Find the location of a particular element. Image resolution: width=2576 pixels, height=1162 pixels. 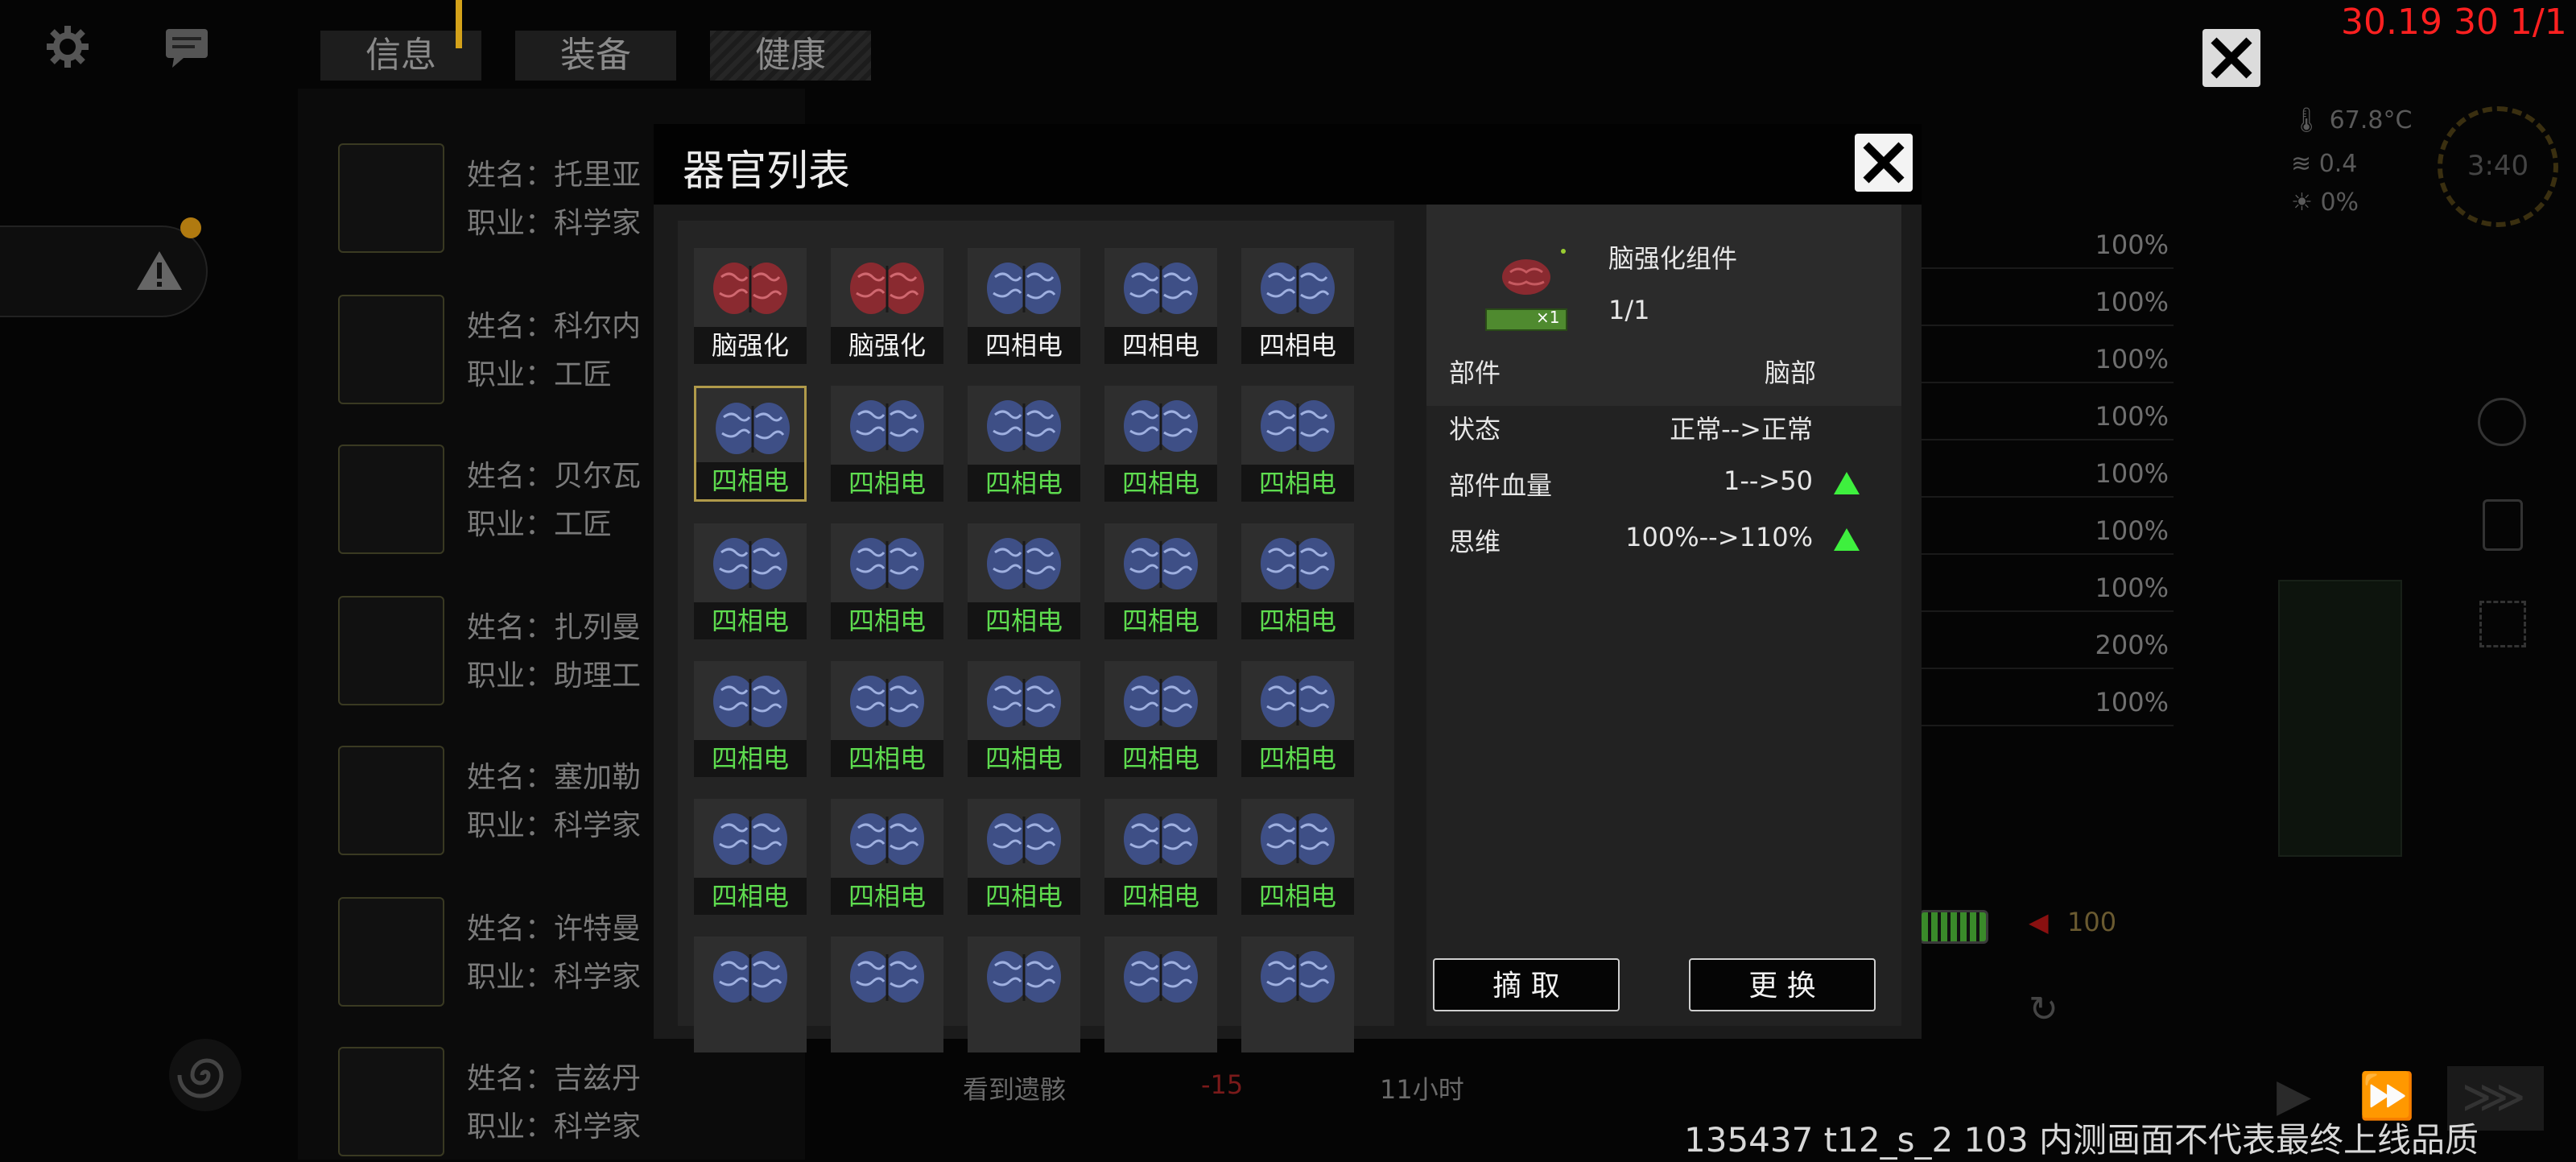

item-badge: ×1 is located at coordinates (1548, 317).